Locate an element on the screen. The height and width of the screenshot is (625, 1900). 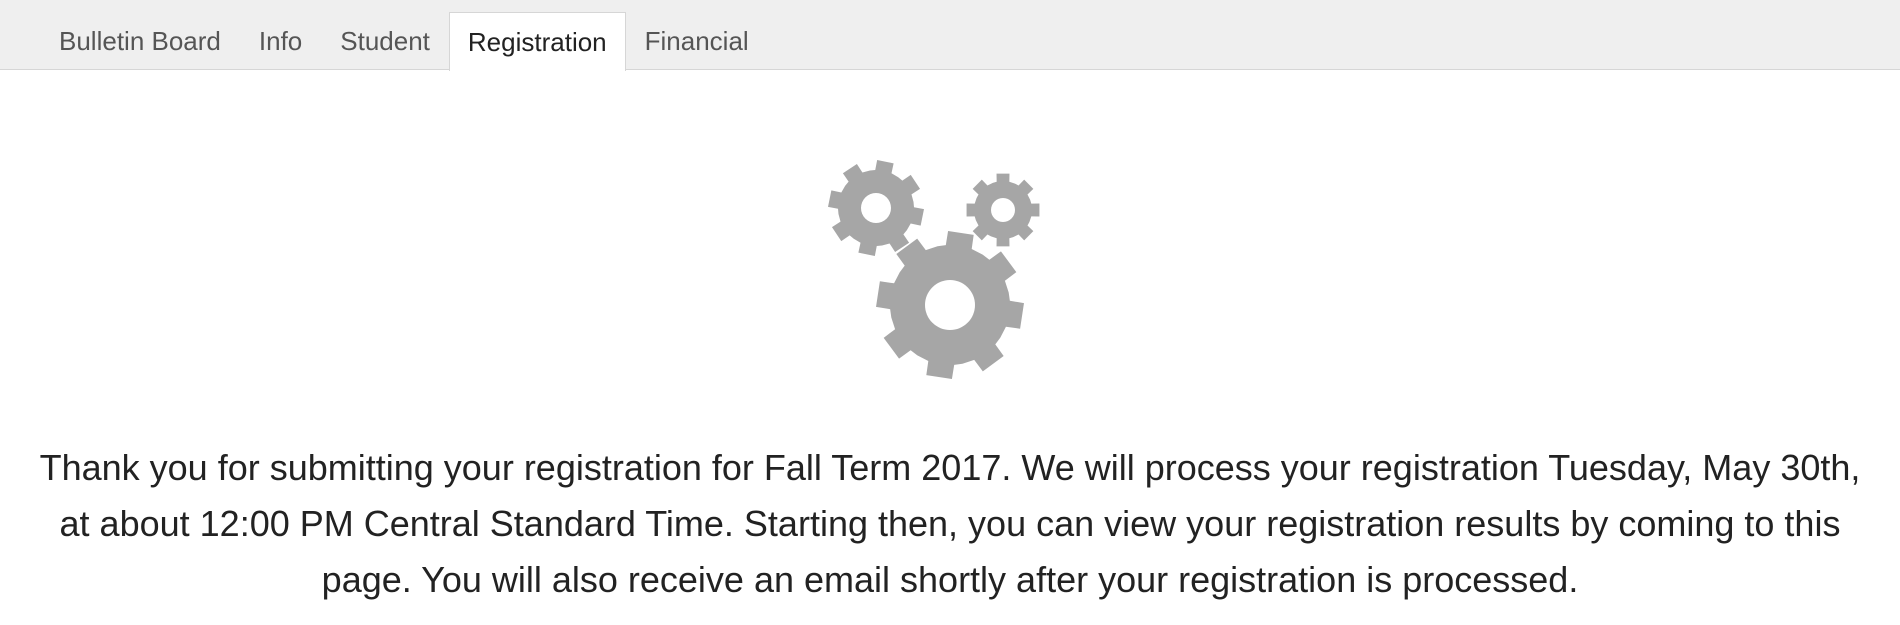
gear-small-right-icon is located at coordinates (1003, 210).